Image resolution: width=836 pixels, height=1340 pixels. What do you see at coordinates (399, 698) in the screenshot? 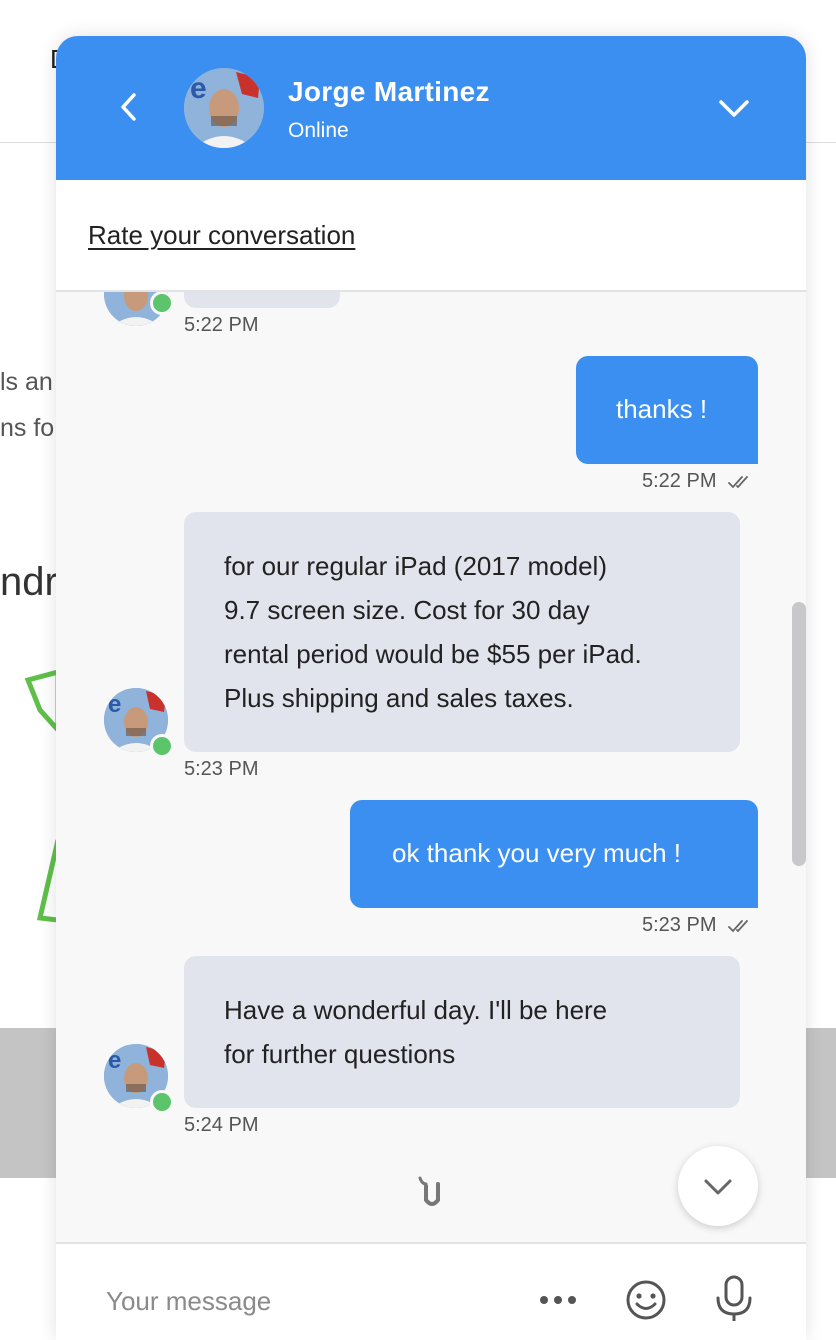
I see `message-text-line: Plus shipping and sales taxes.` at bounding box center [399, 698].